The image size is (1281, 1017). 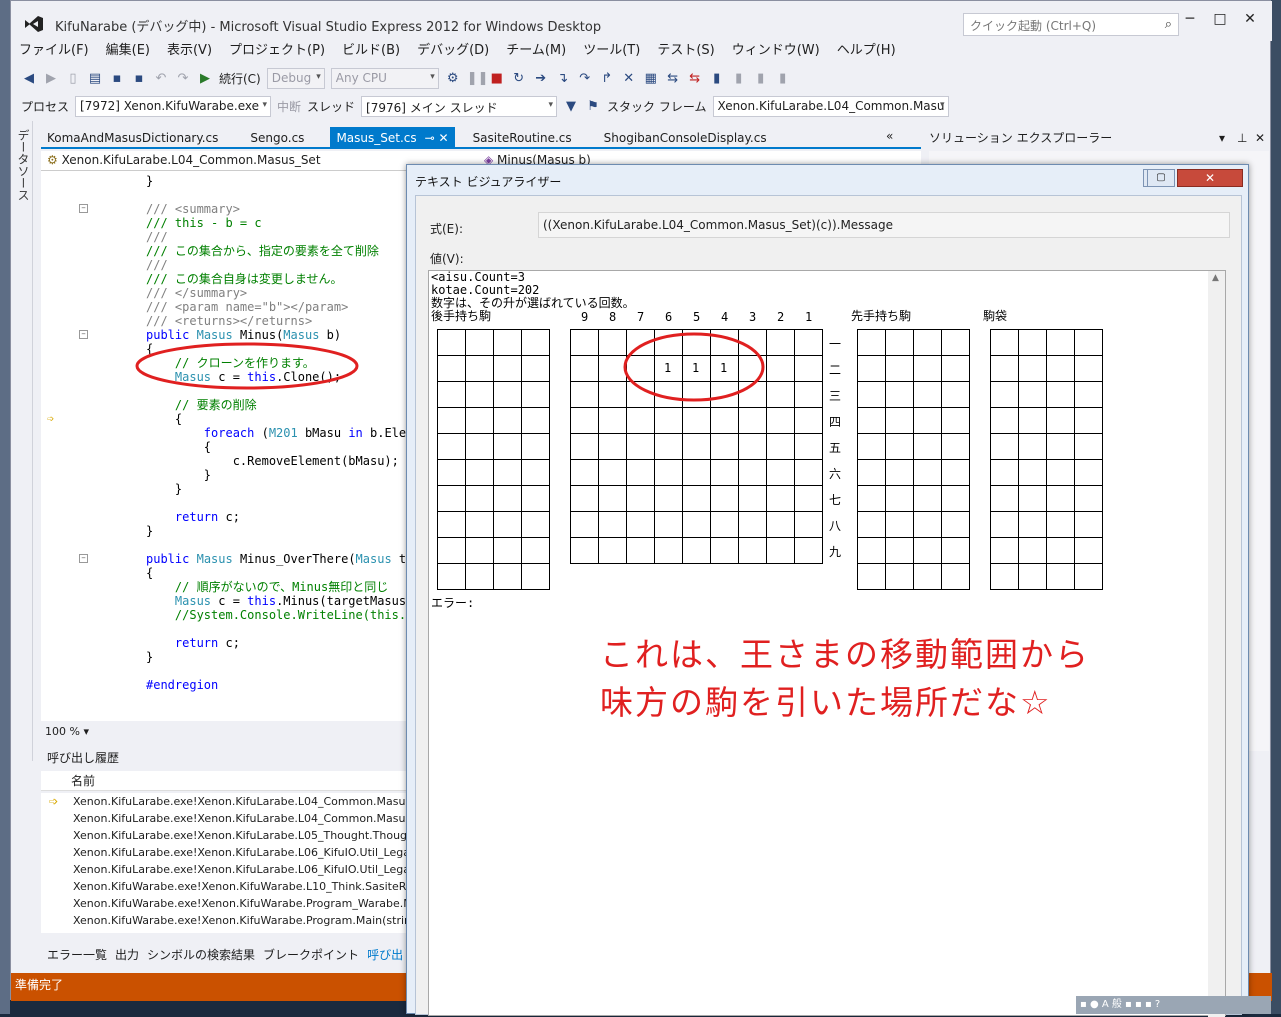 I want to click on step-over-icon: ↷, so click(x=585, y=78).